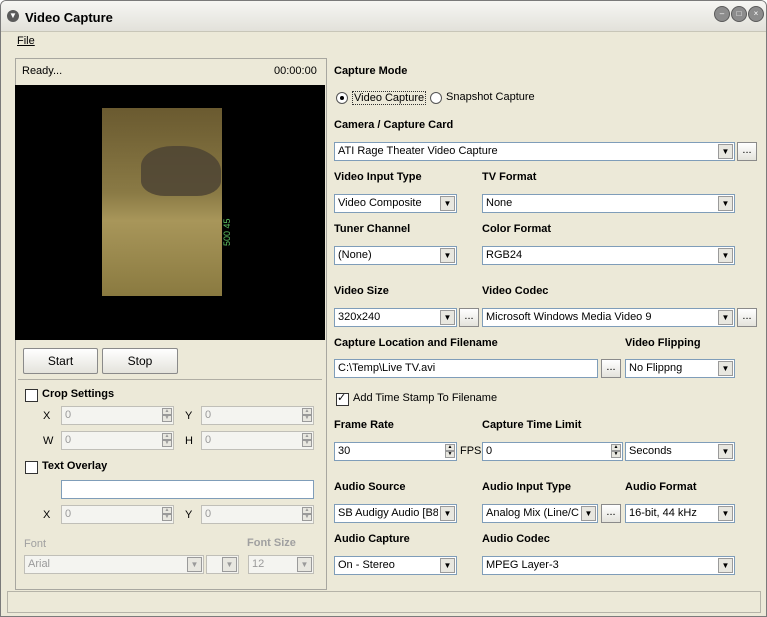 The image size is (767, 617). What do you see at coordinates (271, 543) in the screenshot?
I see `font-size-label: Font Size` at bounding box center [271, 543].